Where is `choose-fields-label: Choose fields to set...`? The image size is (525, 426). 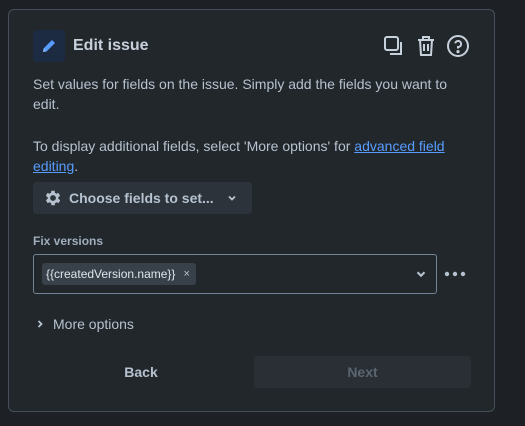
choose-fields-label: Choose fields to set... is located at coordinates (141, 198).